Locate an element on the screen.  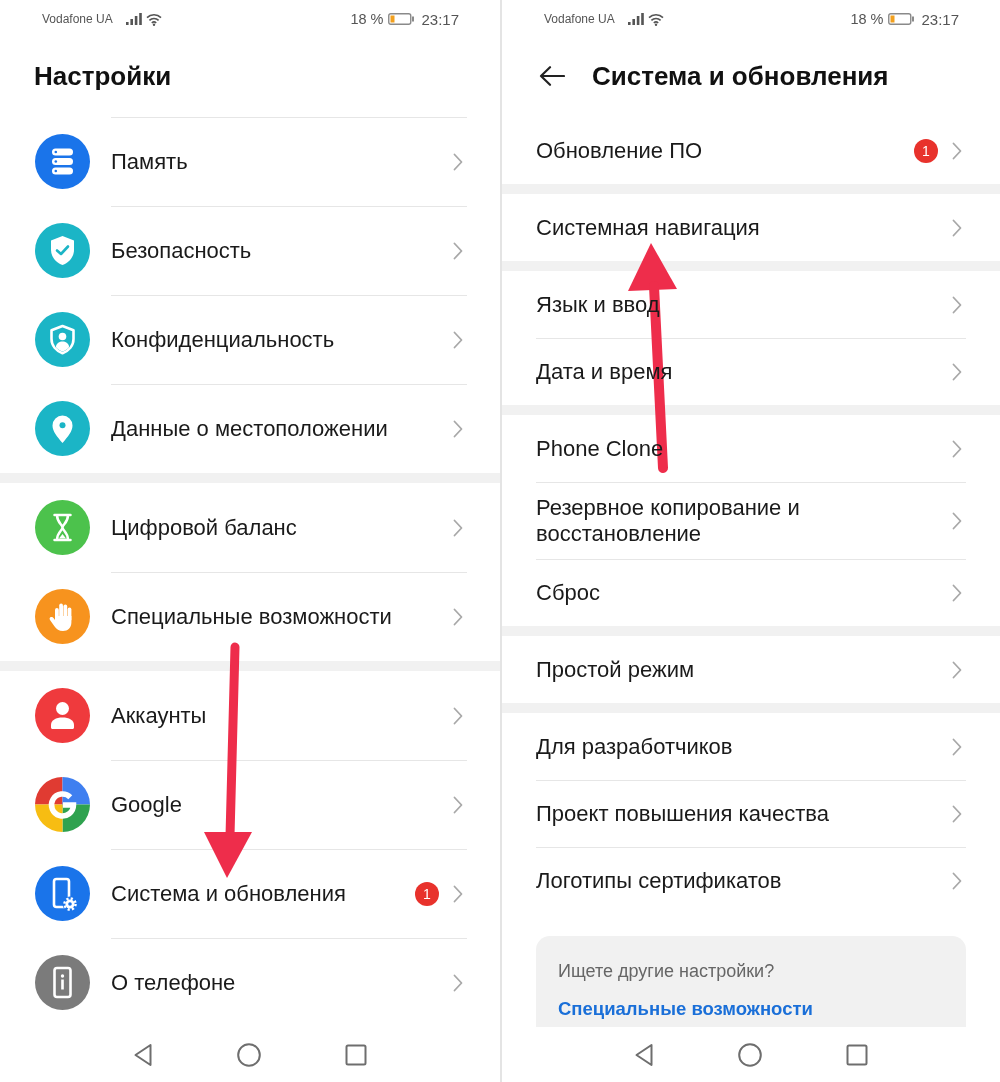
settings-item: Специальные возможности is located at coordinates (250, 616).